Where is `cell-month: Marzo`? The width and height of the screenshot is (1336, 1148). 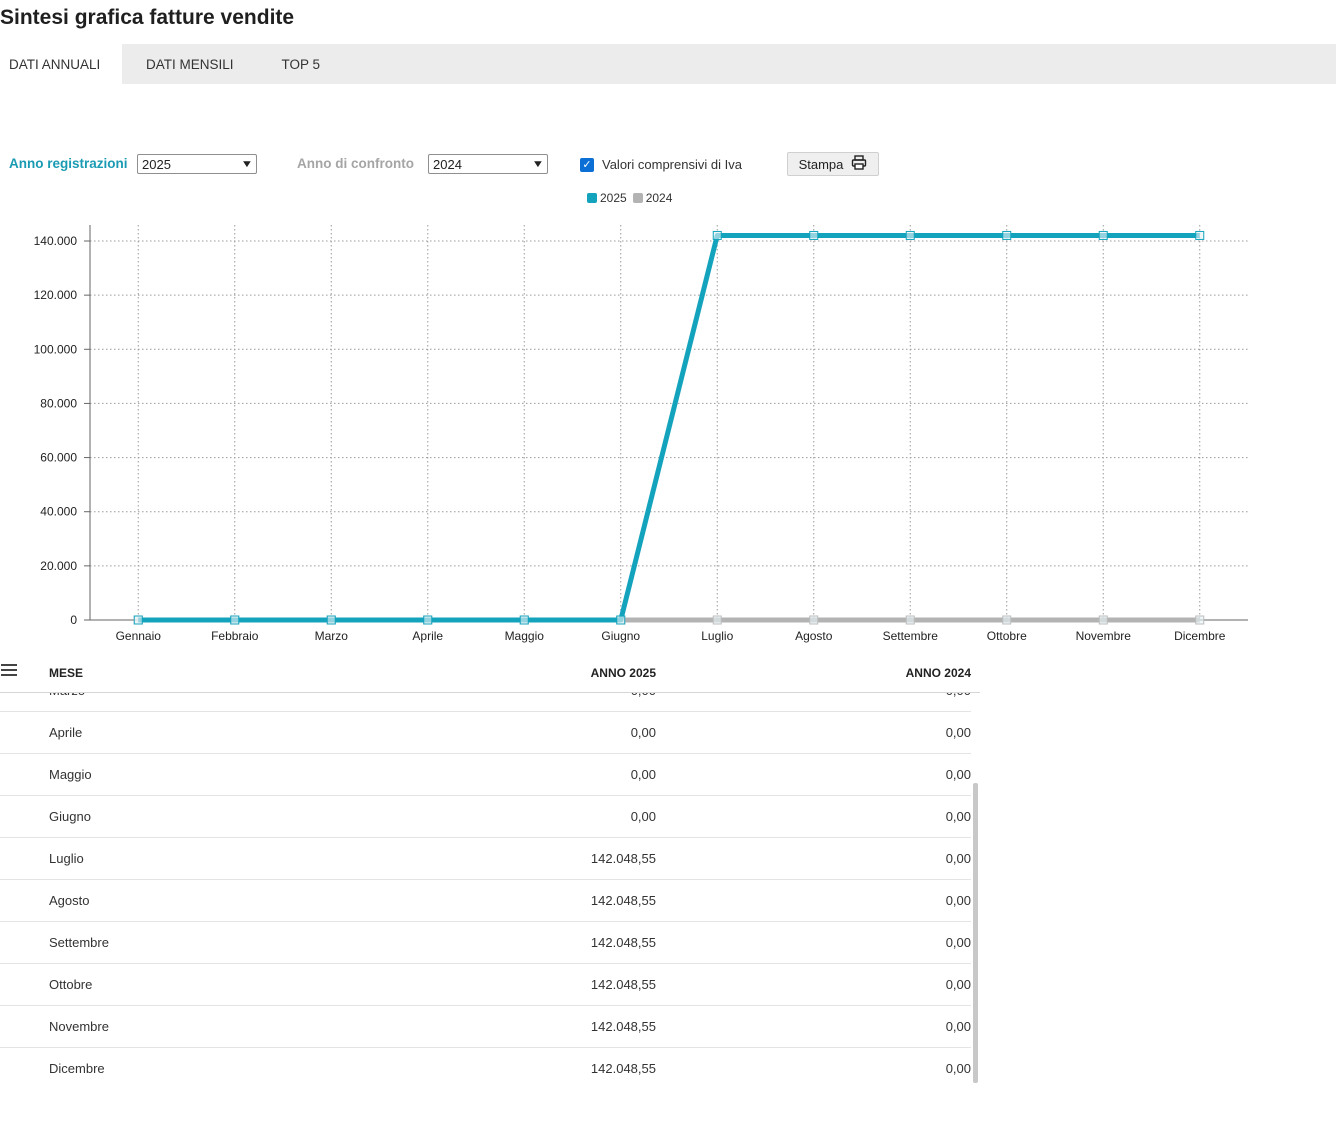
cell-month: Marzo is located at coordinates (67, 695).